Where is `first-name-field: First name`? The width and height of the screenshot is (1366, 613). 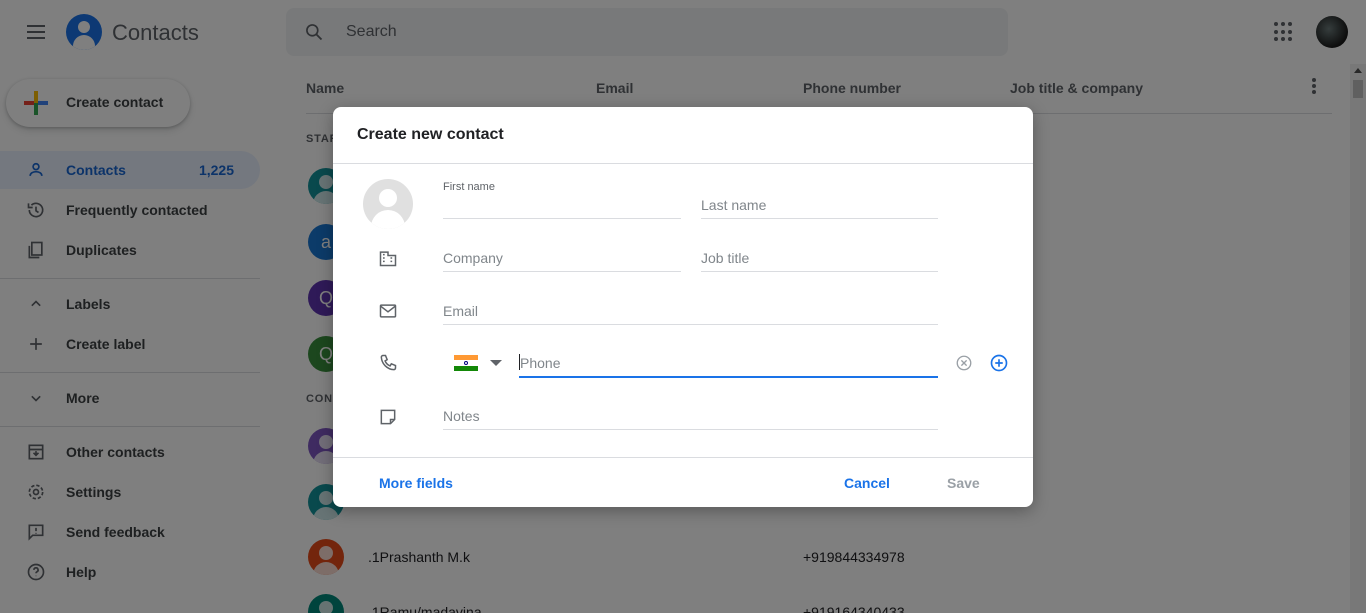
first-name-field: First name is located at coordinates (562, 200).